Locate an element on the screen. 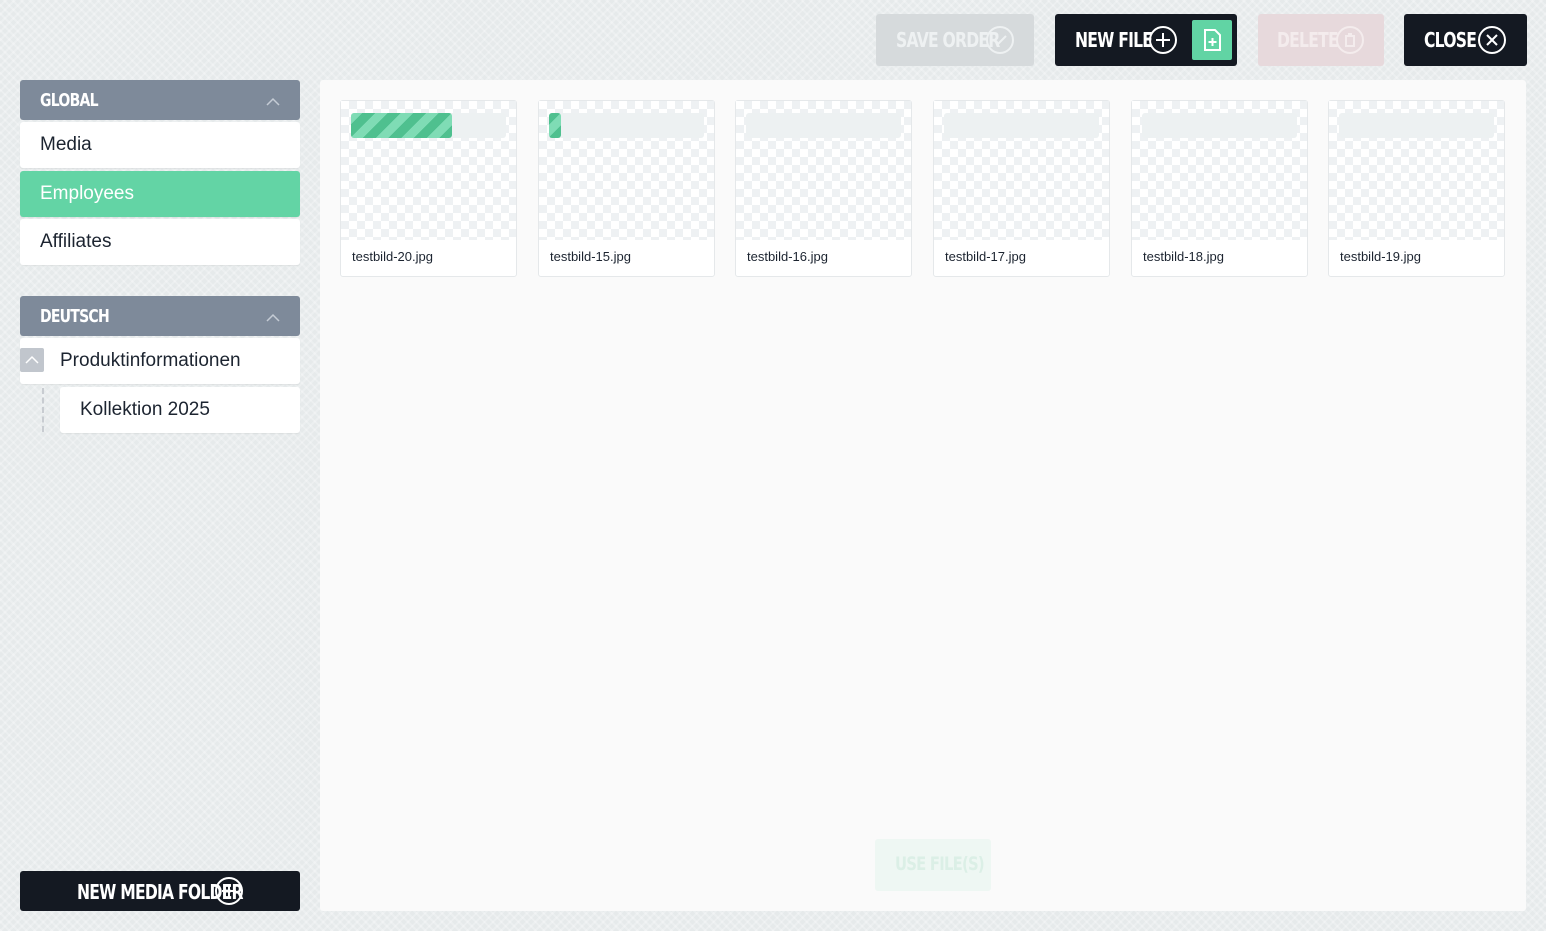  group-header-global: Global is located at coordinates (160, 100).